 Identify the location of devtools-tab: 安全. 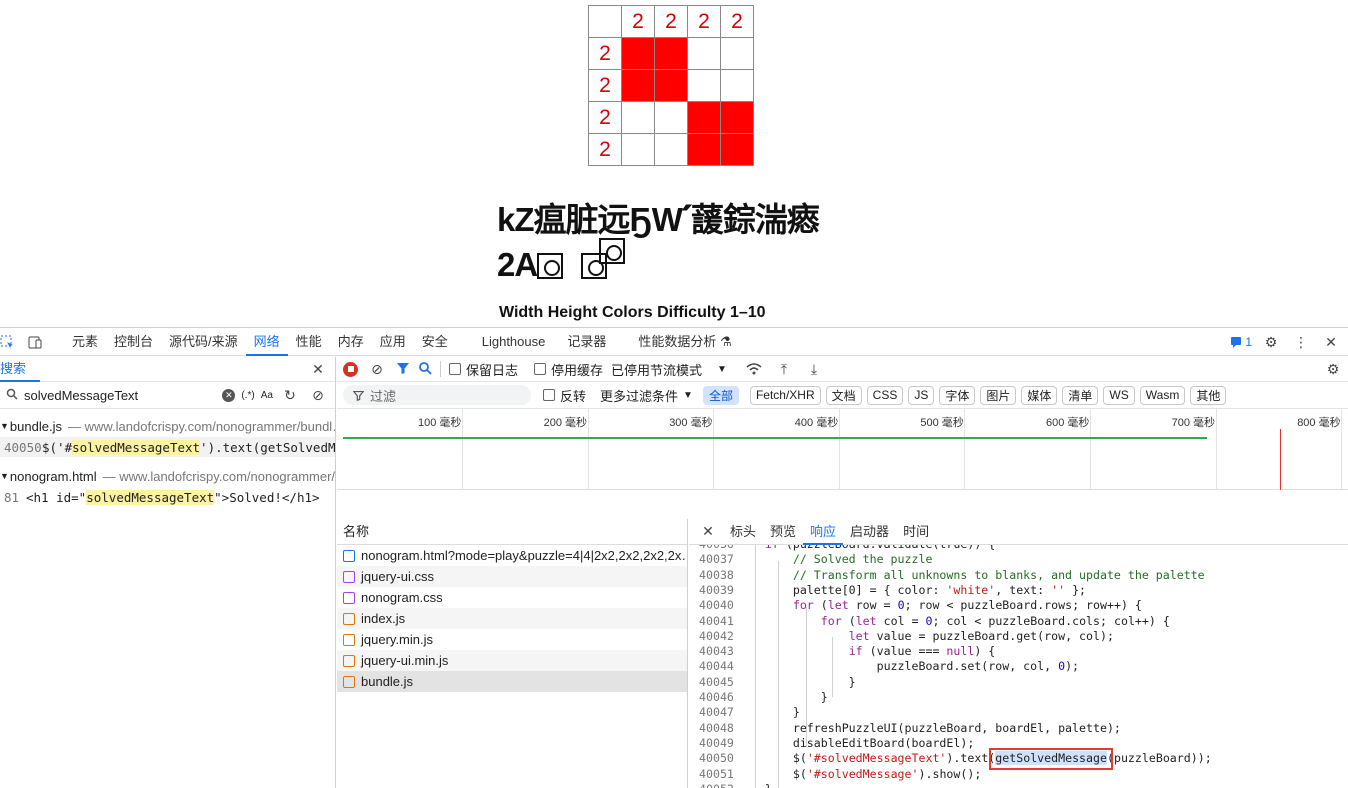
(435, 342).